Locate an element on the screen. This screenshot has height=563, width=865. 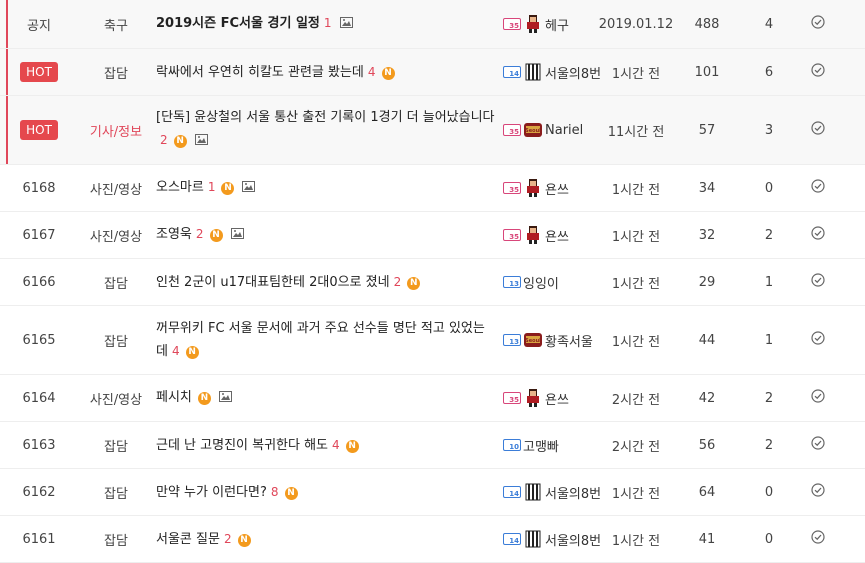
post-title-link: 락싸에서 우연히 히칼도 관련글 봤는데 is located at coordinates (260, 72).